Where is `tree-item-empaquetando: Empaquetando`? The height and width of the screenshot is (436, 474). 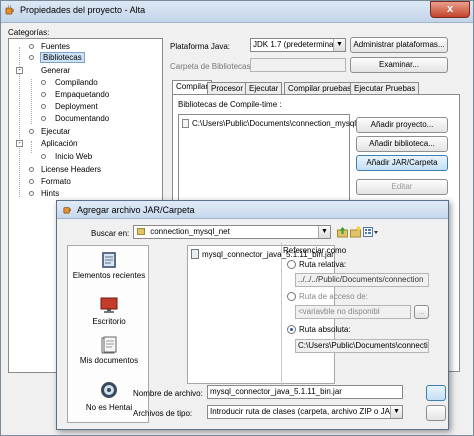 tree-item-empaquetando: Empaquetando is located at coordinates (82, 94).